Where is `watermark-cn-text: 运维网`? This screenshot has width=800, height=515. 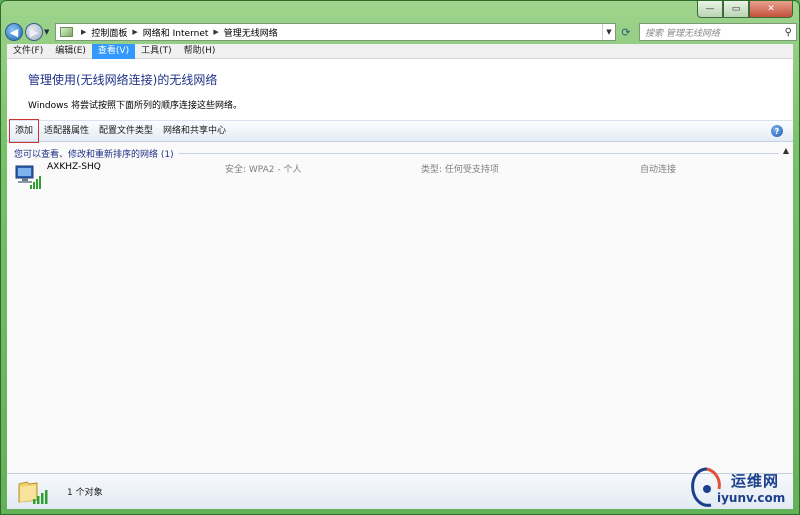 watermark-cn-text: 运维网 is located at coordinates (755, 480).